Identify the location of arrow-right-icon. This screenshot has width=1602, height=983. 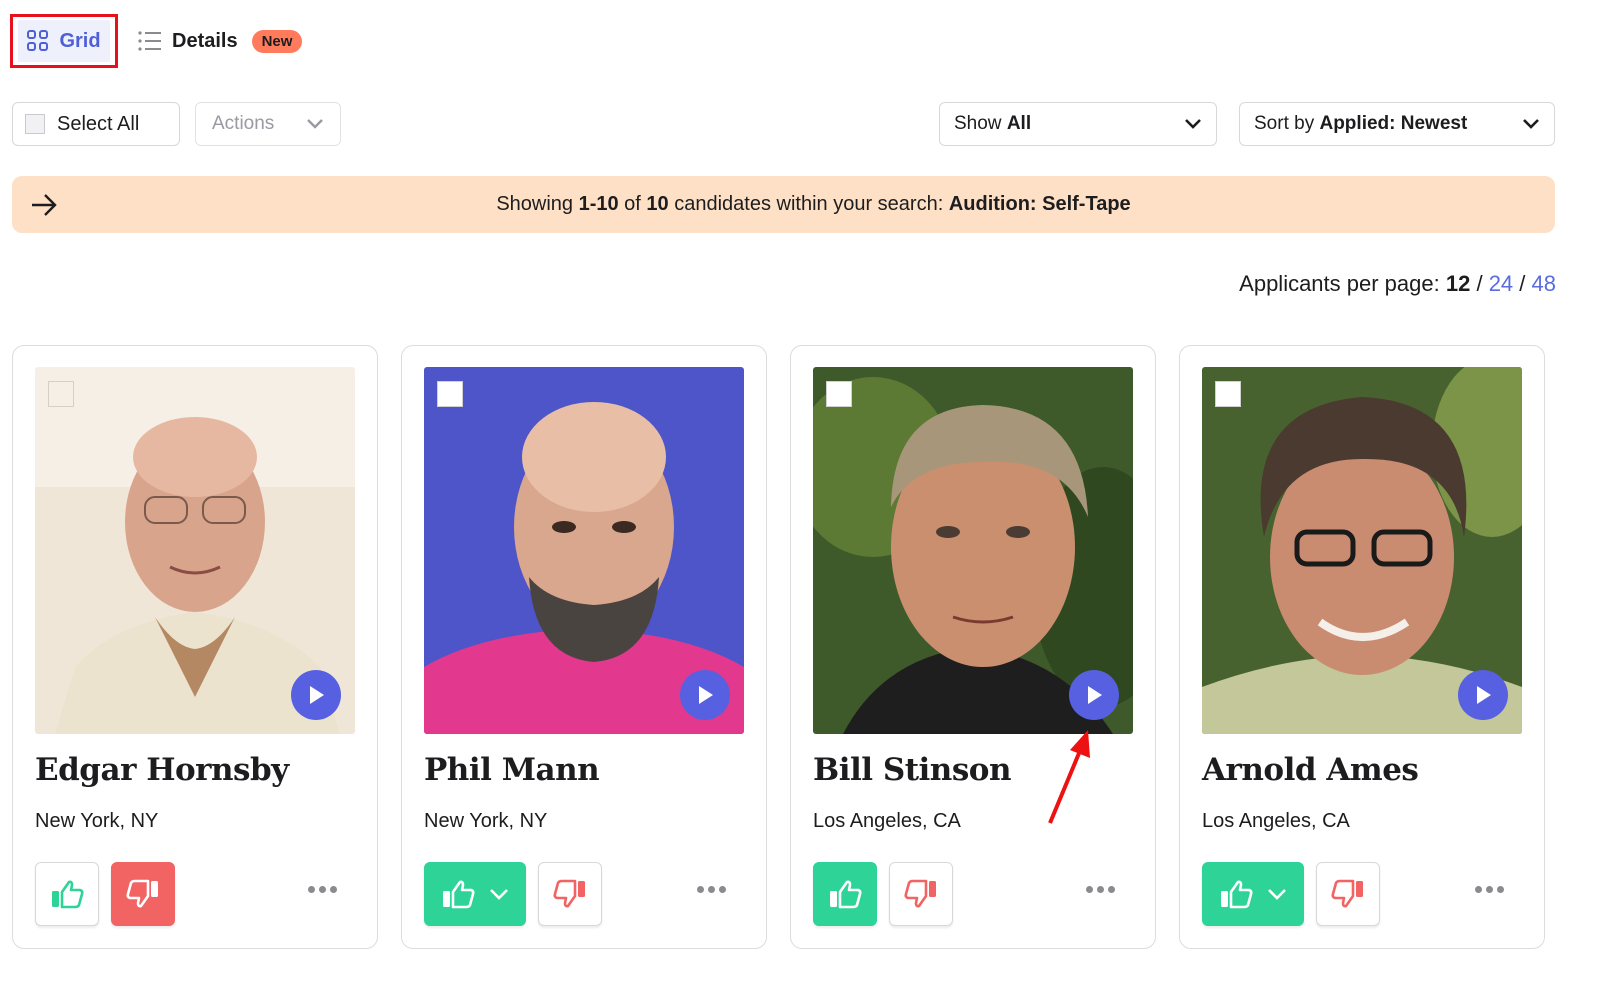
(44, 205).